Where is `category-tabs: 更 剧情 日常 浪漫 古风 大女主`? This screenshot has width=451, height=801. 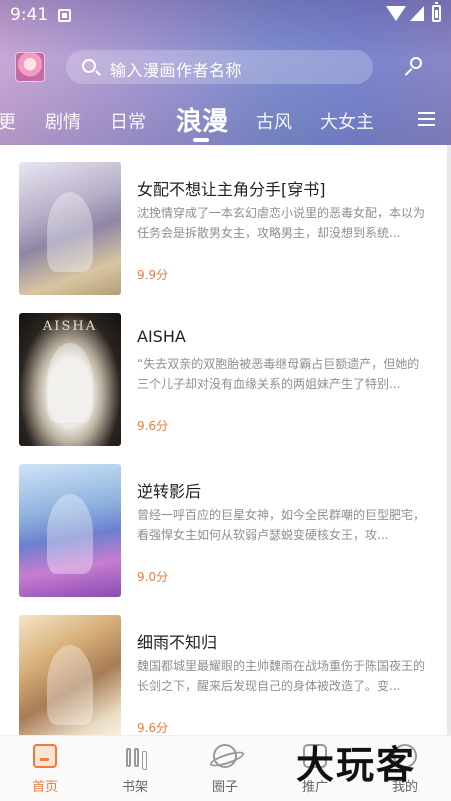 category-tabs: 更 剧情 日常 浪漫 古风 大女主 is located at coordinates (225, 120).